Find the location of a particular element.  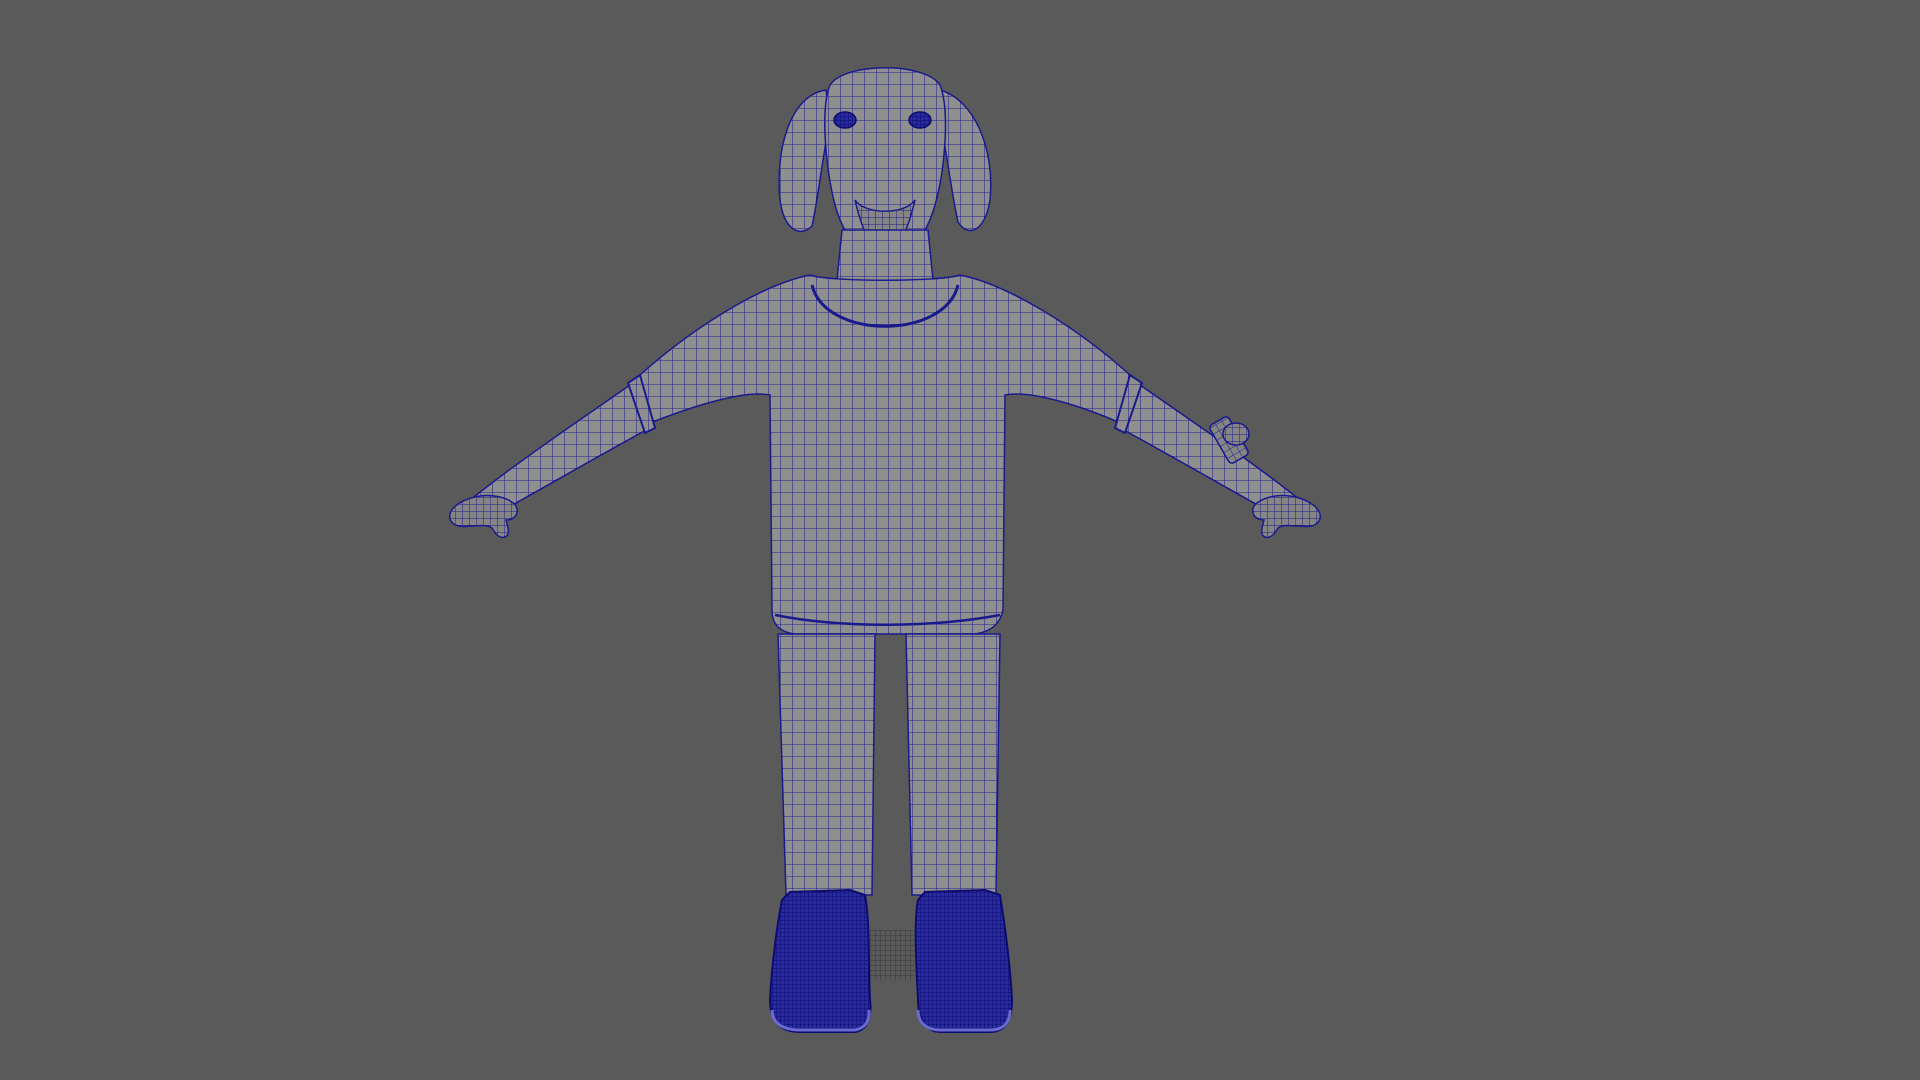

shirt-torso is located at coordinates (885, 454).